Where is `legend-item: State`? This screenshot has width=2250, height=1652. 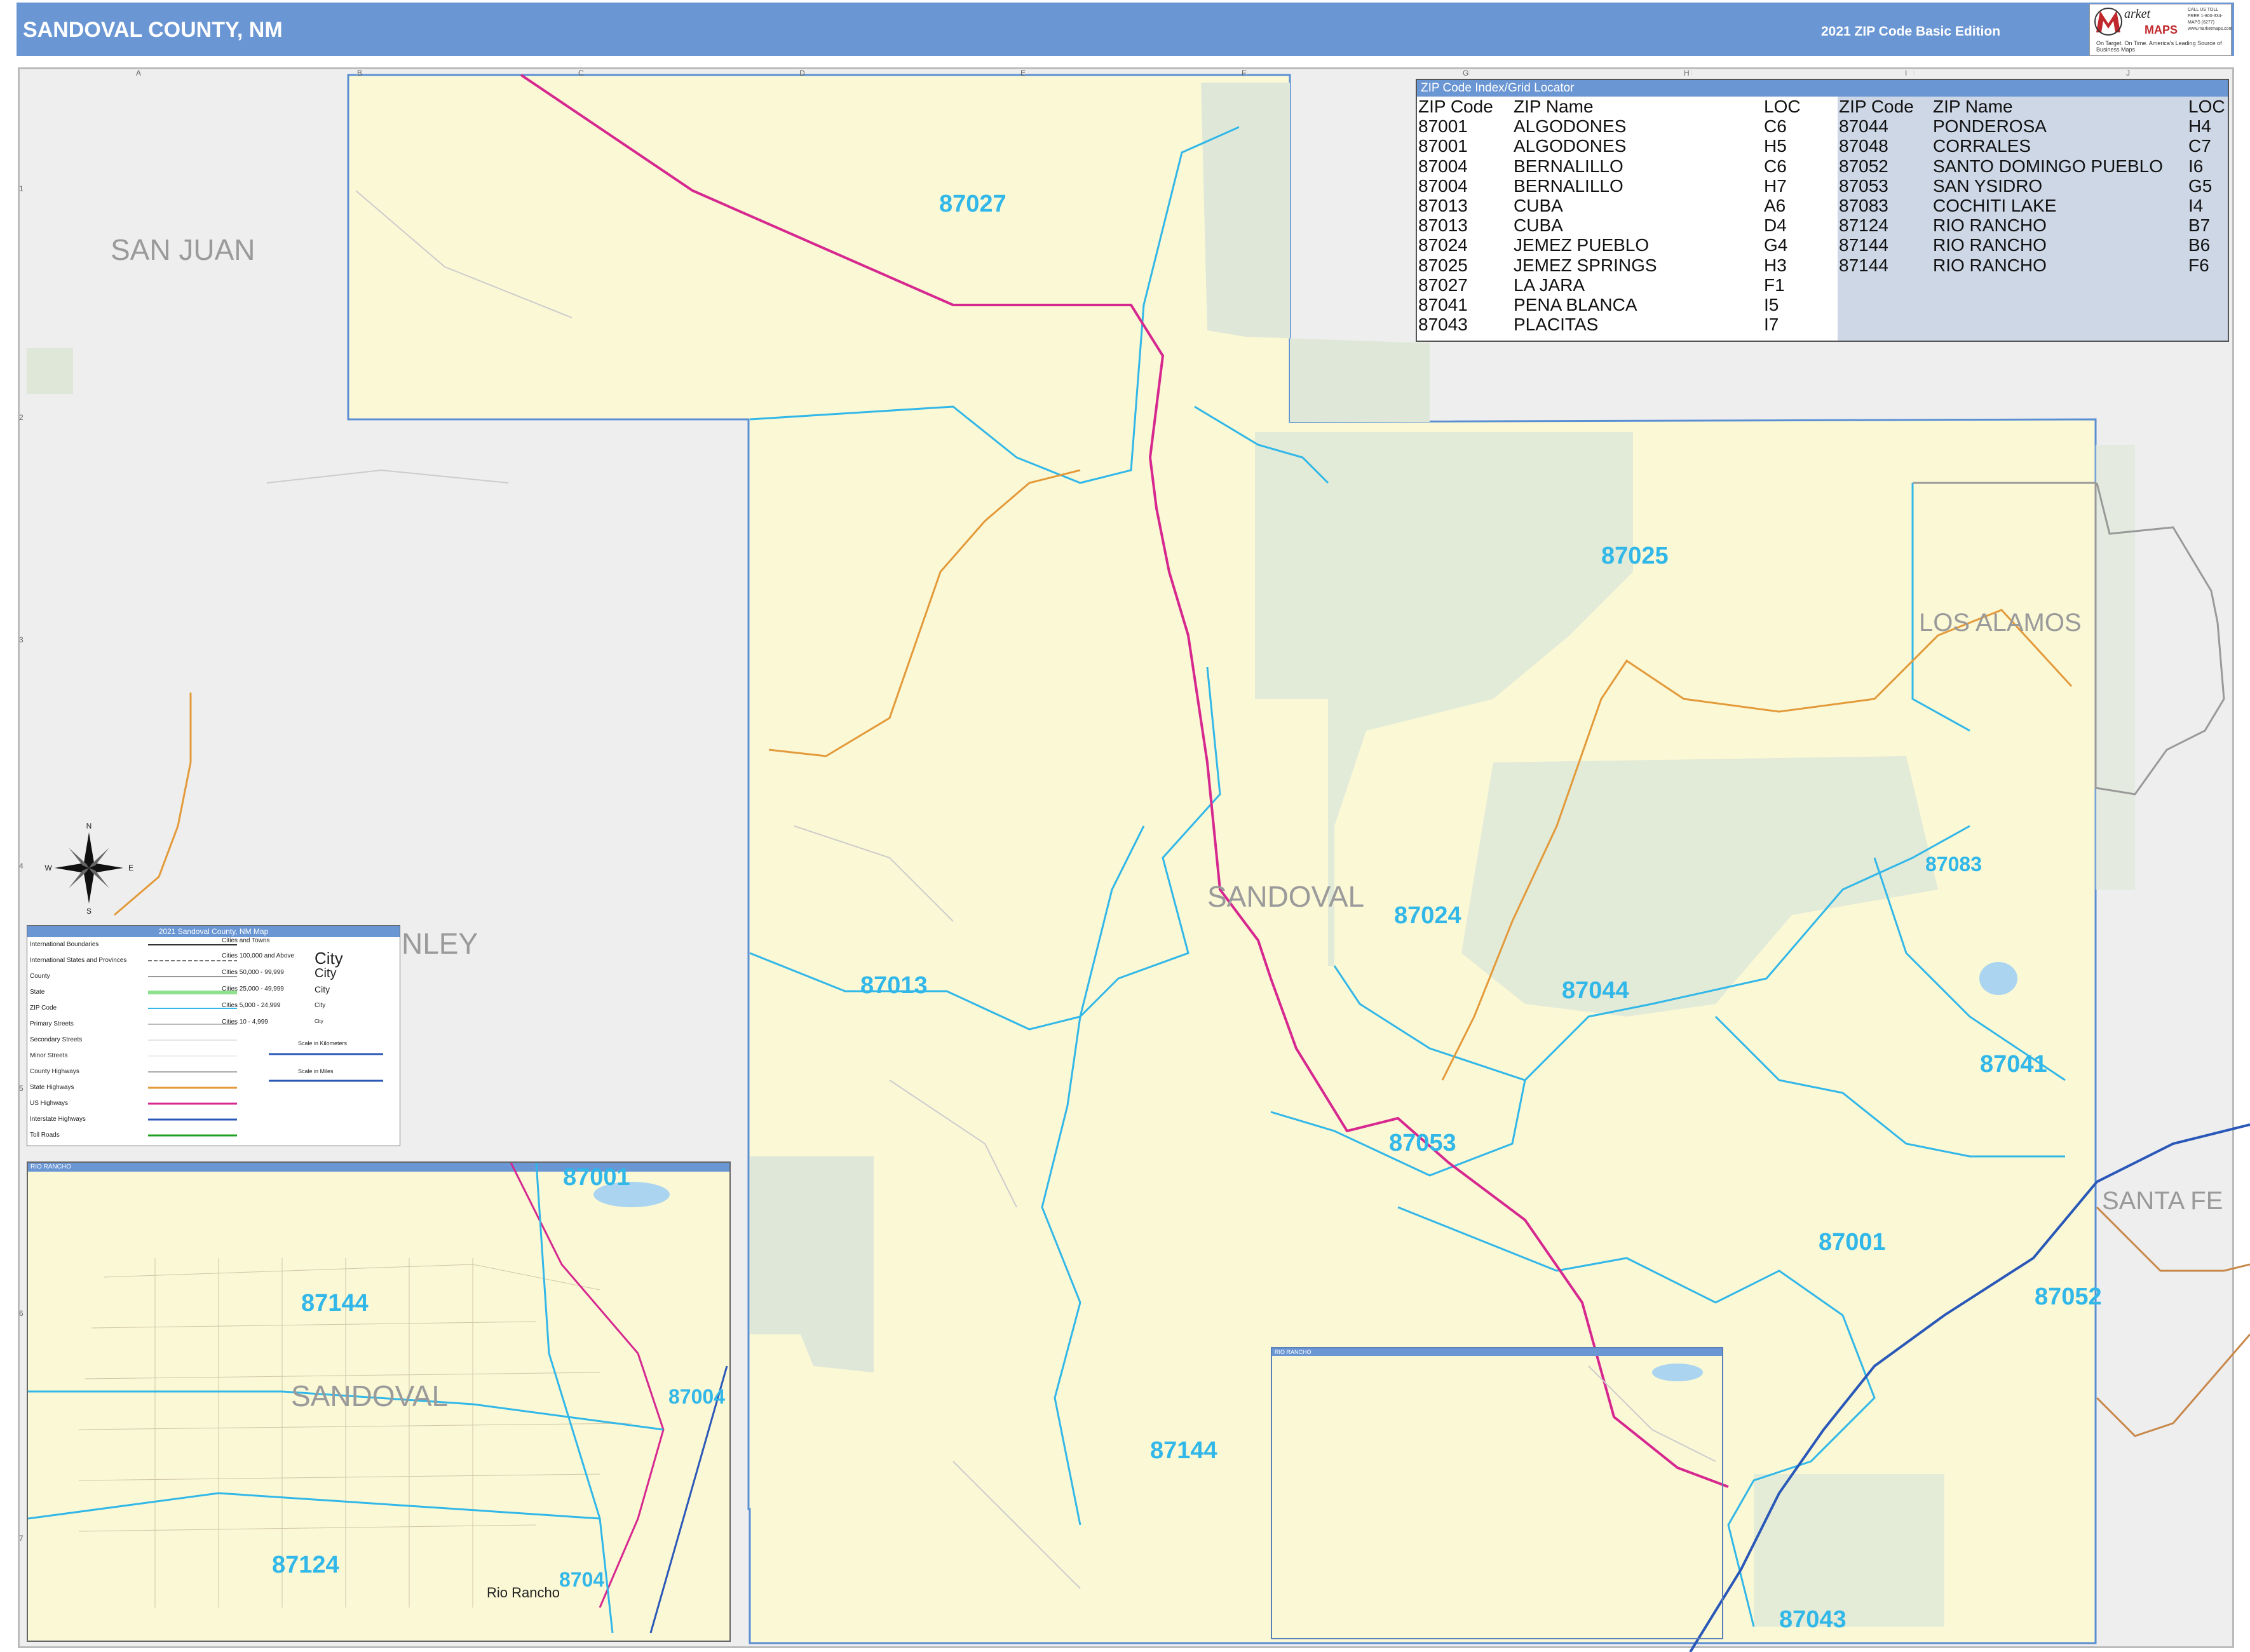
legend-item: State is located at coordinates (37, 993).